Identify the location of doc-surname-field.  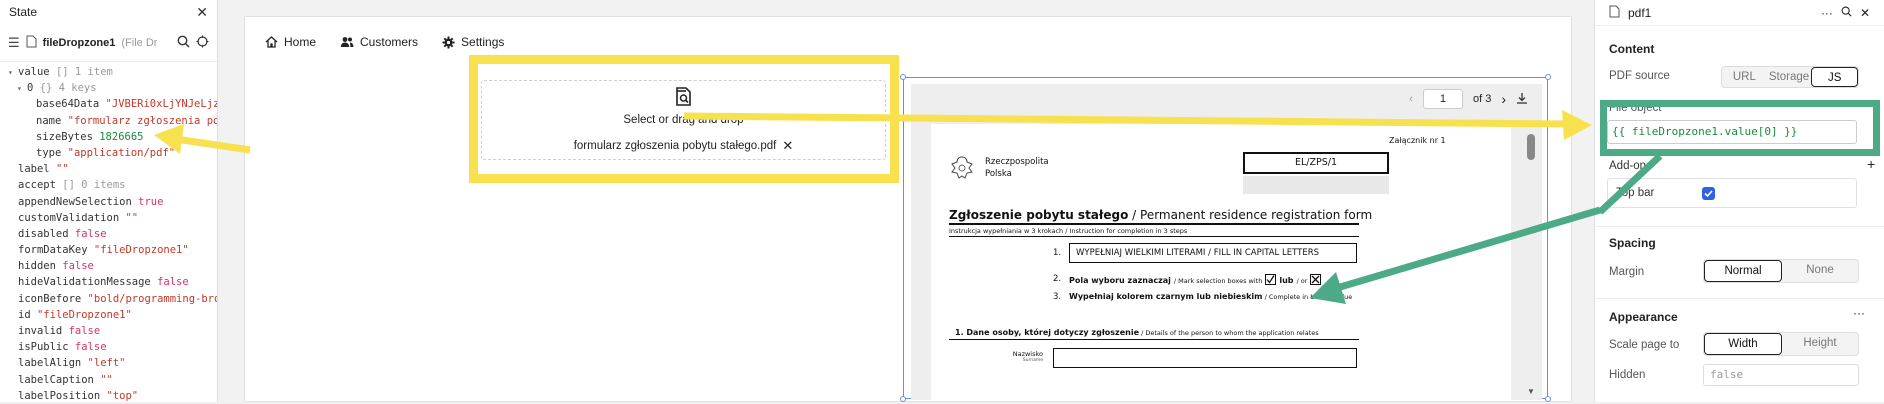
(1205, 358).